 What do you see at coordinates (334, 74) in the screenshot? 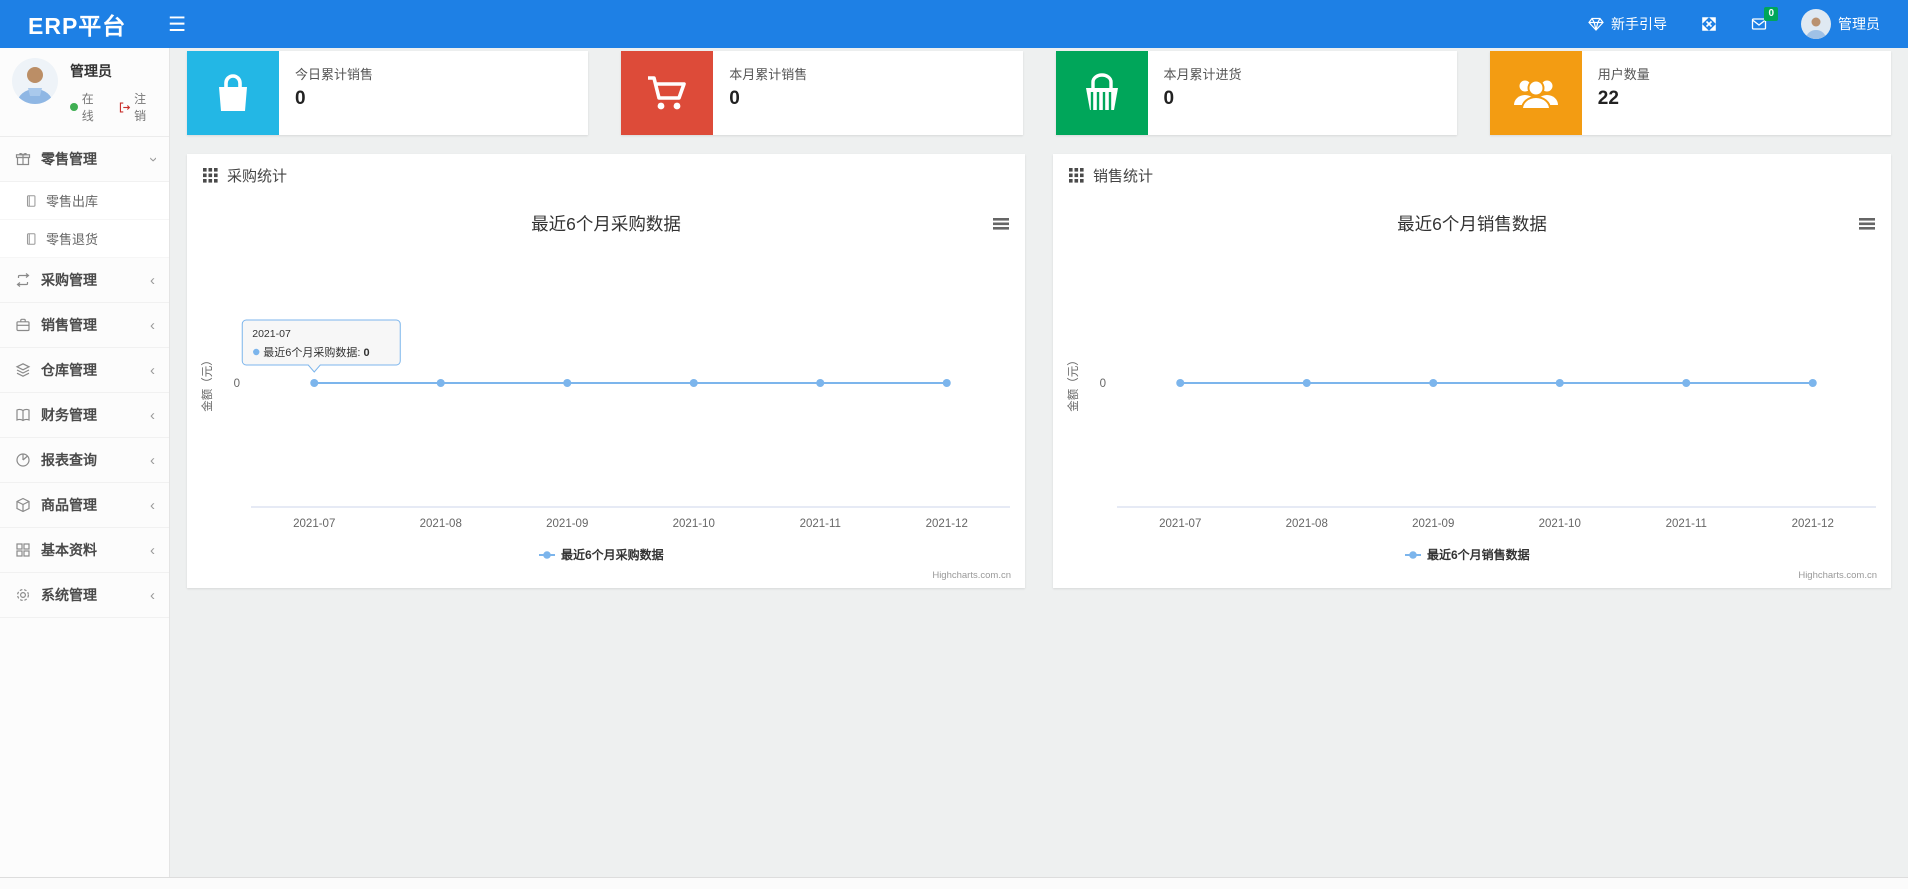
I see `stat-label: 今日累计销售` at bounding box center [334, 74].